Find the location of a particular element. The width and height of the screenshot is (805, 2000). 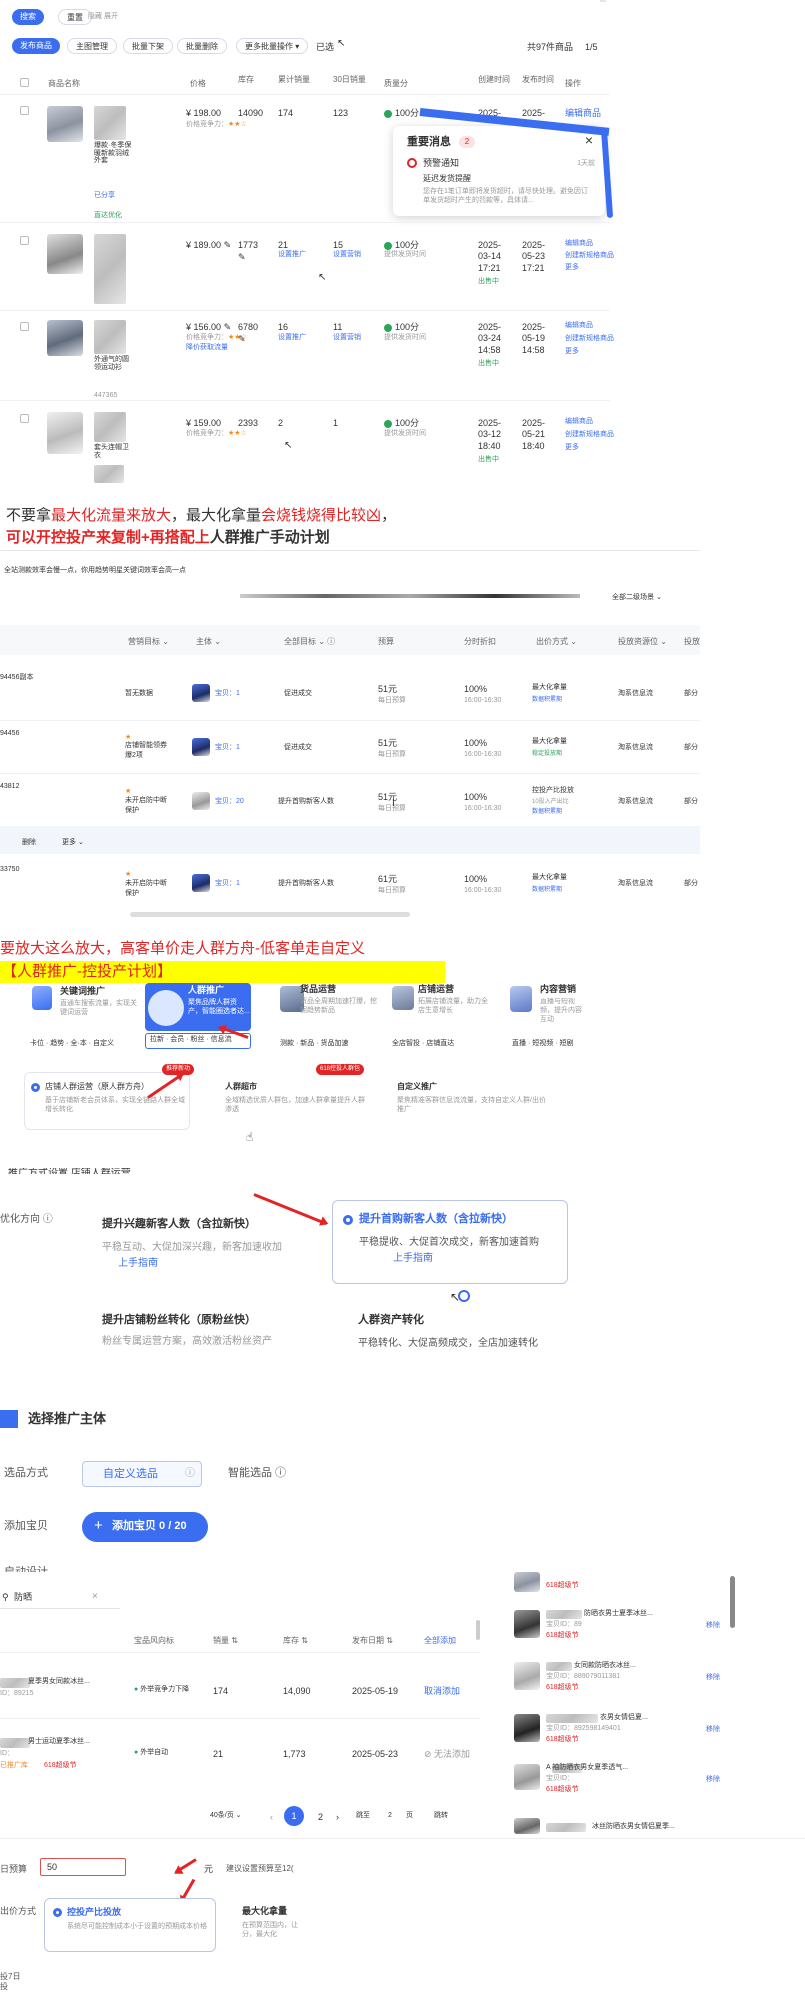

header-sales30: 30日销量 is located at coordinates (349, 80).